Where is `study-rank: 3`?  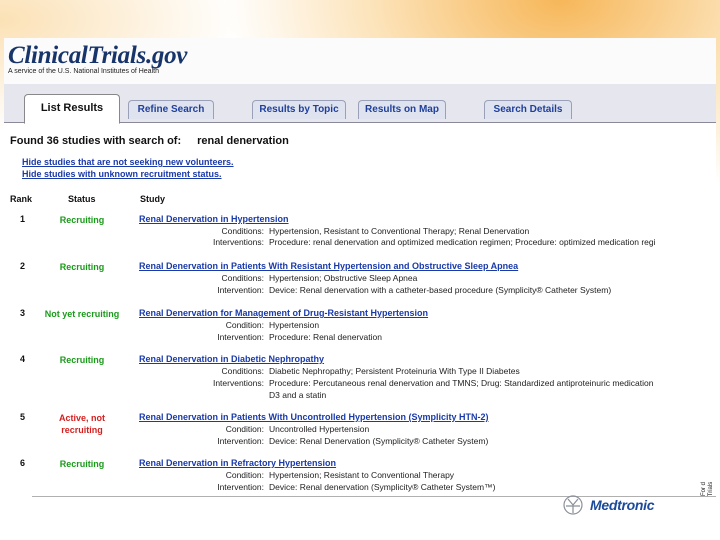
study-rank: 3 is located at coordinates (23, 313).